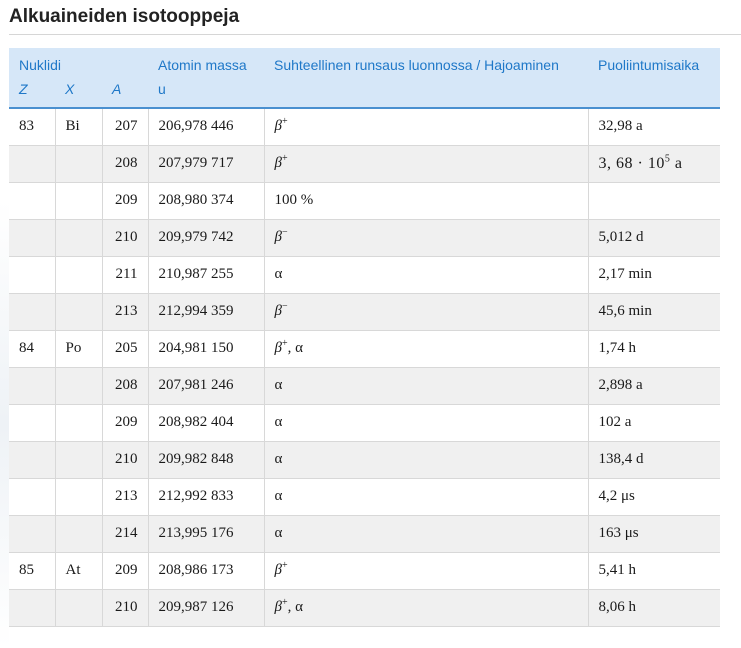  I want to click on cell-atomic-mass: 206,978 446, so click(206, 127).